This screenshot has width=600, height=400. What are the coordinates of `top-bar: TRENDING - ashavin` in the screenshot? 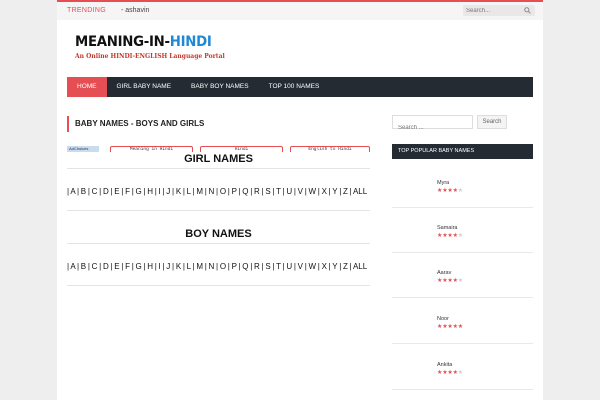 It's located at (300, 10).